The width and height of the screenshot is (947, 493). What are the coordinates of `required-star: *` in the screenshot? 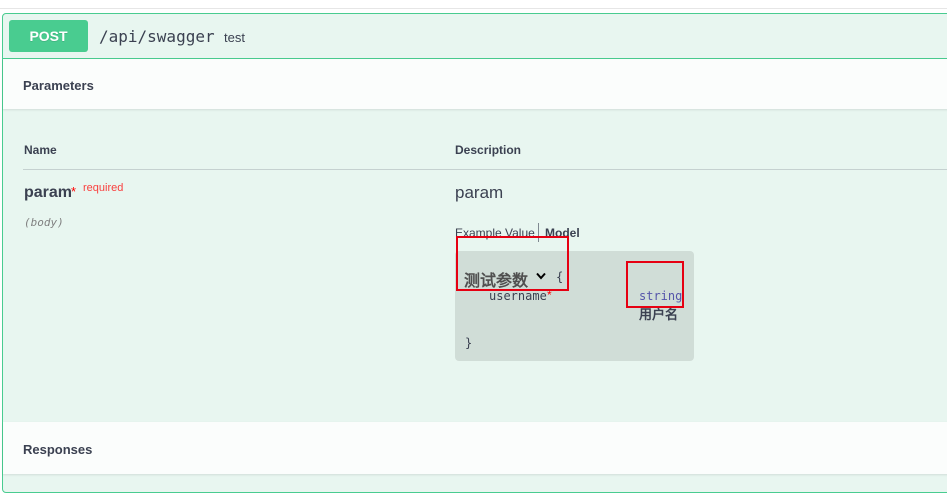 It's located at (74, 191).